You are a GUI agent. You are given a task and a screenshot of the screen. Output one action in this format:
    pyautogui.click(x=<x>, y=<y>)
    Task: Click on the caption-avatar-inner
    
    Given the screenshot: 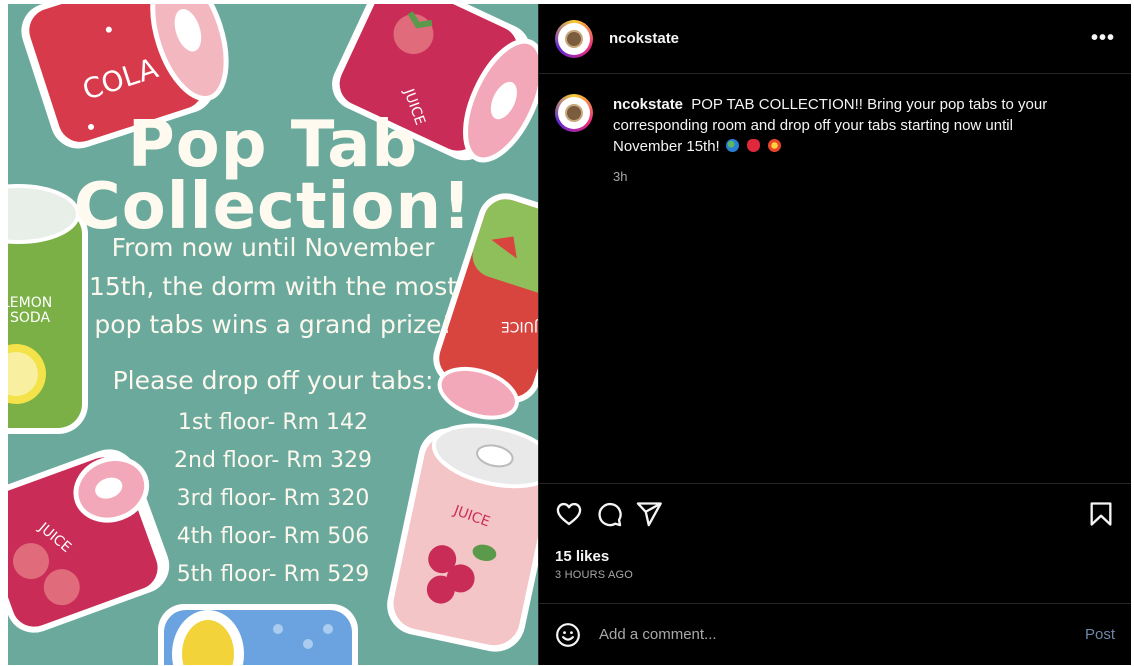 What is the action you would take?
    pyautogui.click(x=574, y=113)
    